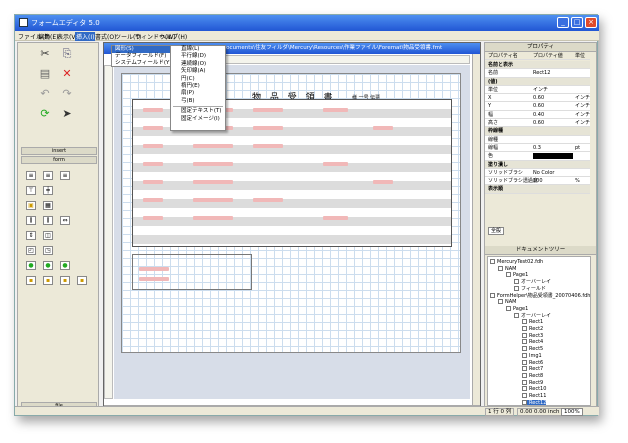 The height and width of the screenshot is (443, 628). Describe the element at coordinates (591, 22) in the screenshot. I see `close-button: ×` at that location.